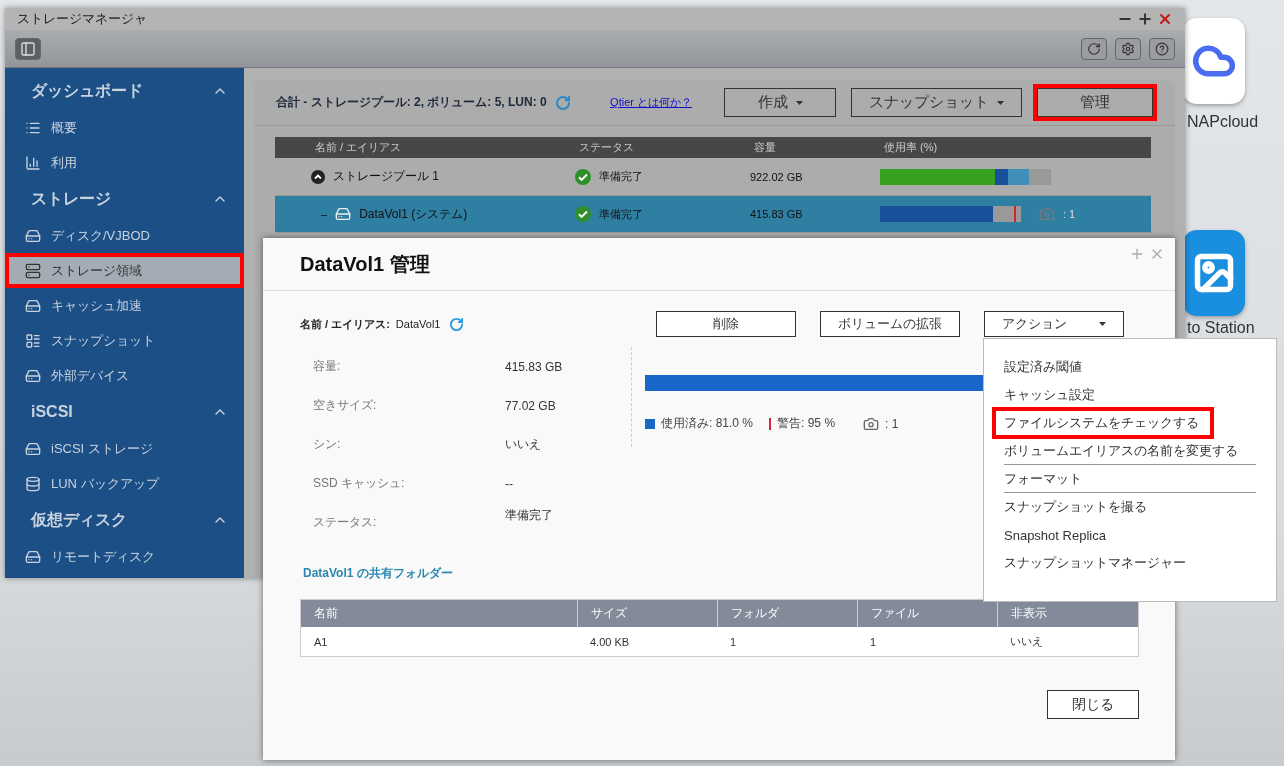  I want to click on detail-label: SSD キャッシュ:, so click(359, 483).